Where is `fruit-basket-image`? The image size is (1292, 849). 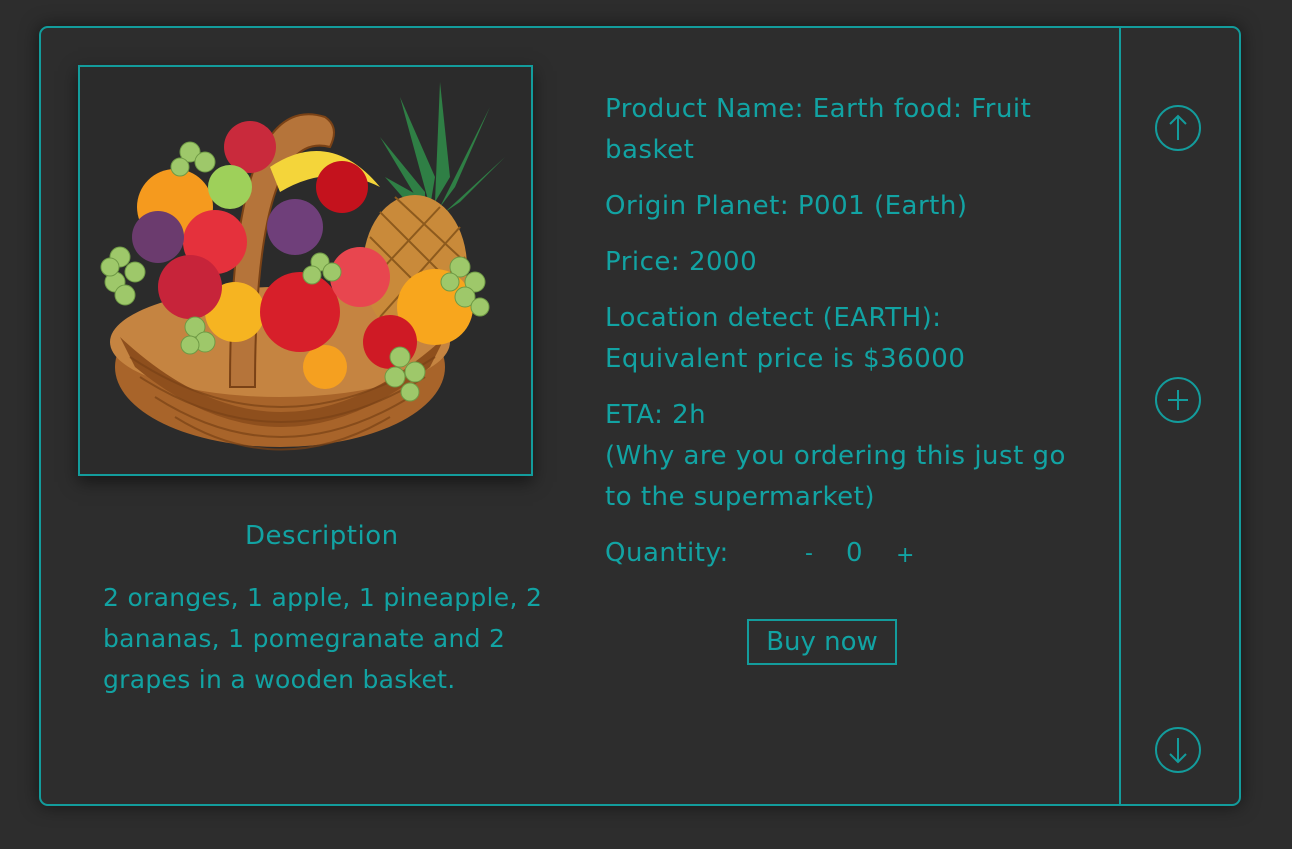
fruit-basket-image is located at coordinates (302, 266).